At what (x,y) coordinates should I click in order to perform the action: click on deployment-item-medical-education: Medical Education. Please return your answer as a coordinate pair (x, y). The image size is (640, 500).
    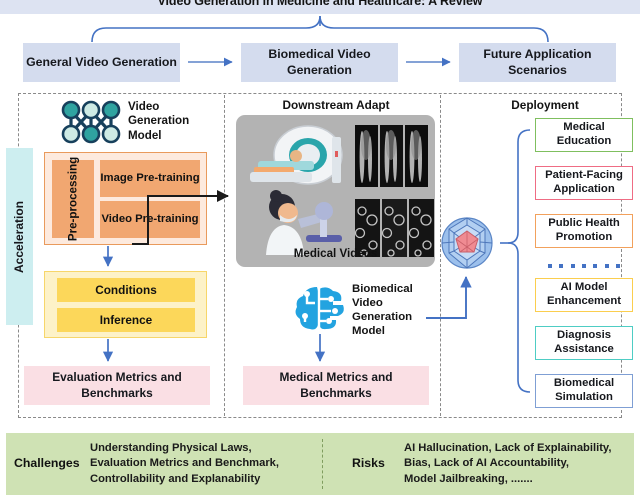
    Looking at the image, I should click on (584, 135).